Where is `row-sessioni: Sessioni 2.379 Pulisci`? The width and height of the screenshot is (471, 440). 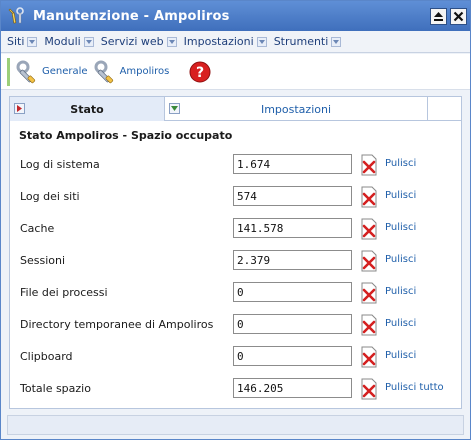 row-sessioni: Sessioni 2.379 Pulisci is located at coordinates (235, 261).